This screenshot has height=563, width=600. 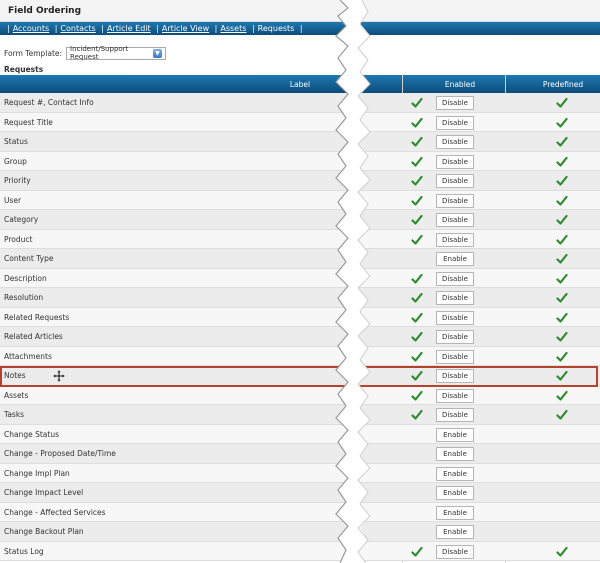 I want to click on field-label: Category, so click(x=21, y=219).